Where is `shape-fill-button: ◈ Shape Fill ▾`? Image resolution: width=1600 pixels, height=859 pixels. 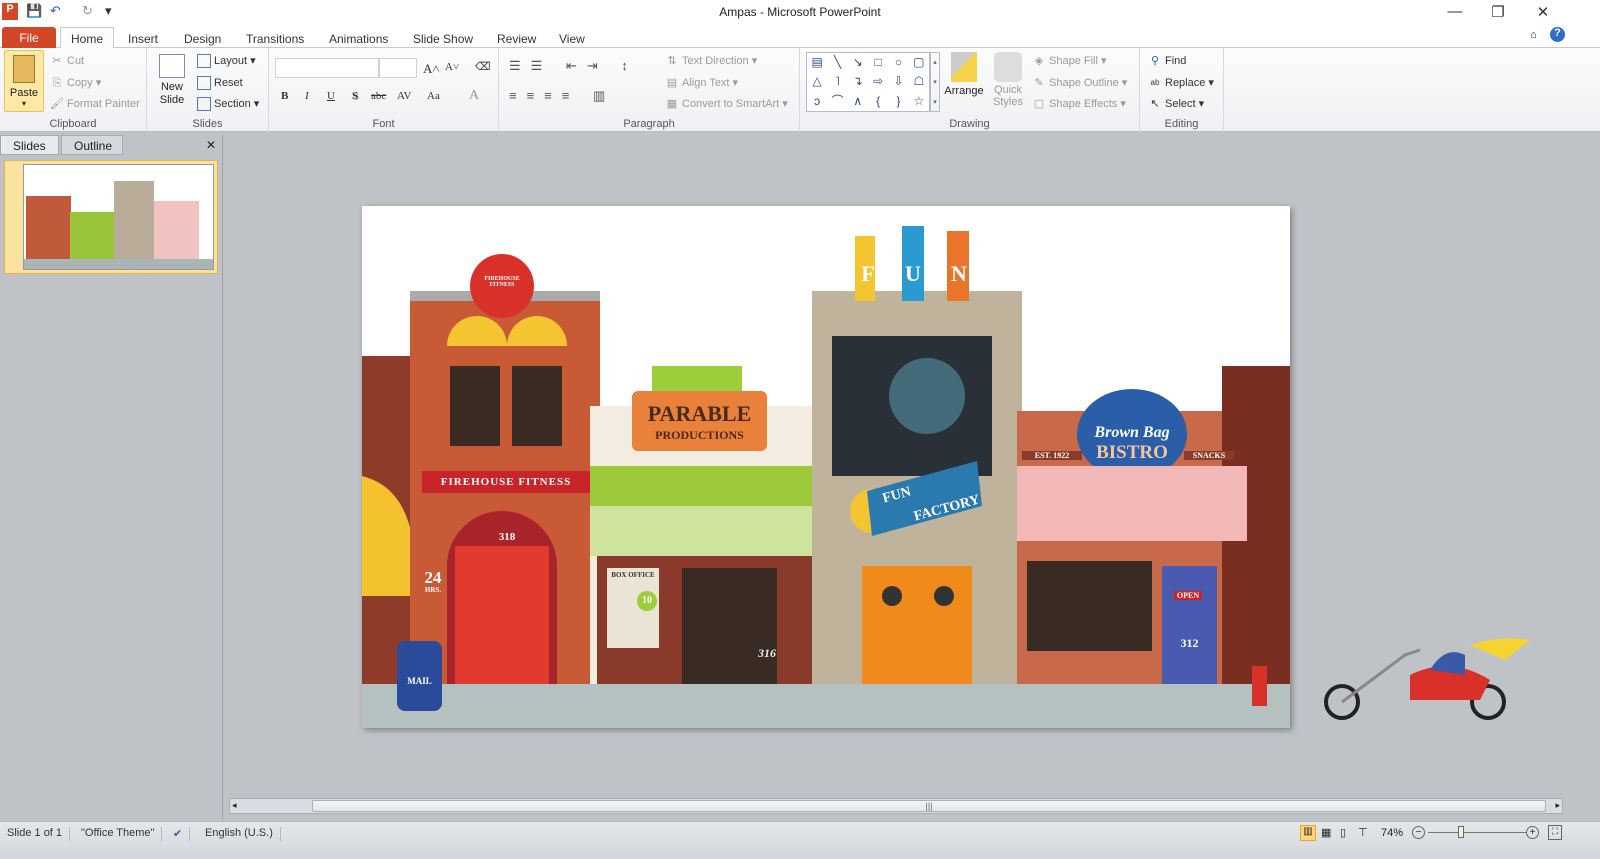
shape-fill-button: ◈ Shape Fill ▾ is located at coordinates (1069, 61).